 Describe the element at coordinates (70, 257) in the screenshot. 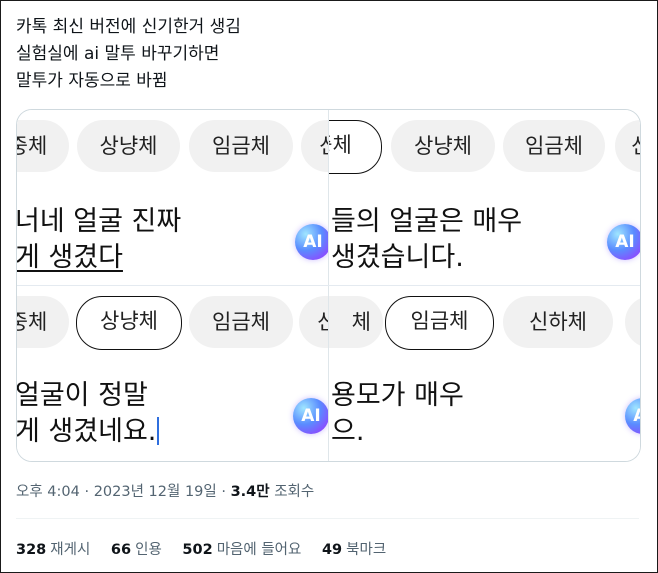

I see `message-line-2: 게 생겼다` at that location.